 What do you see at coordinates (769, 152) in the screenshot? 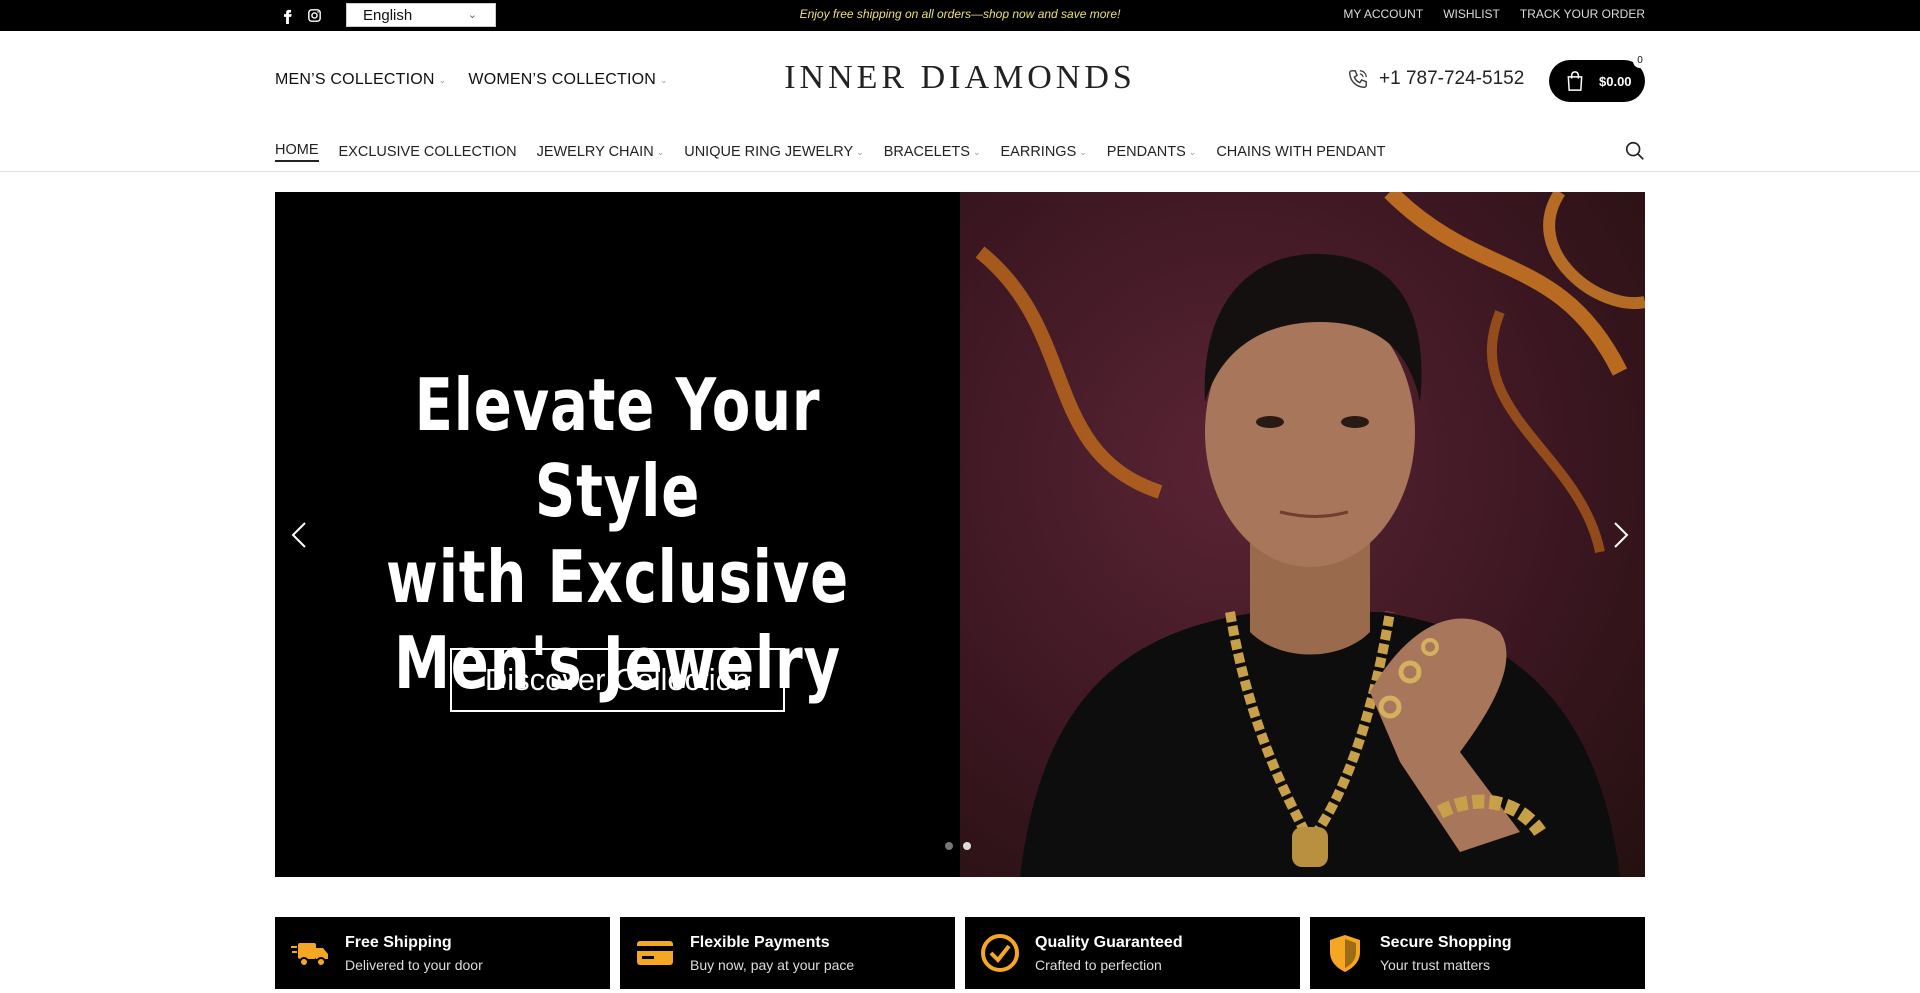
I see `nav-label: UNIQUE RING JEWELRY` at bounding box center [769, 152].